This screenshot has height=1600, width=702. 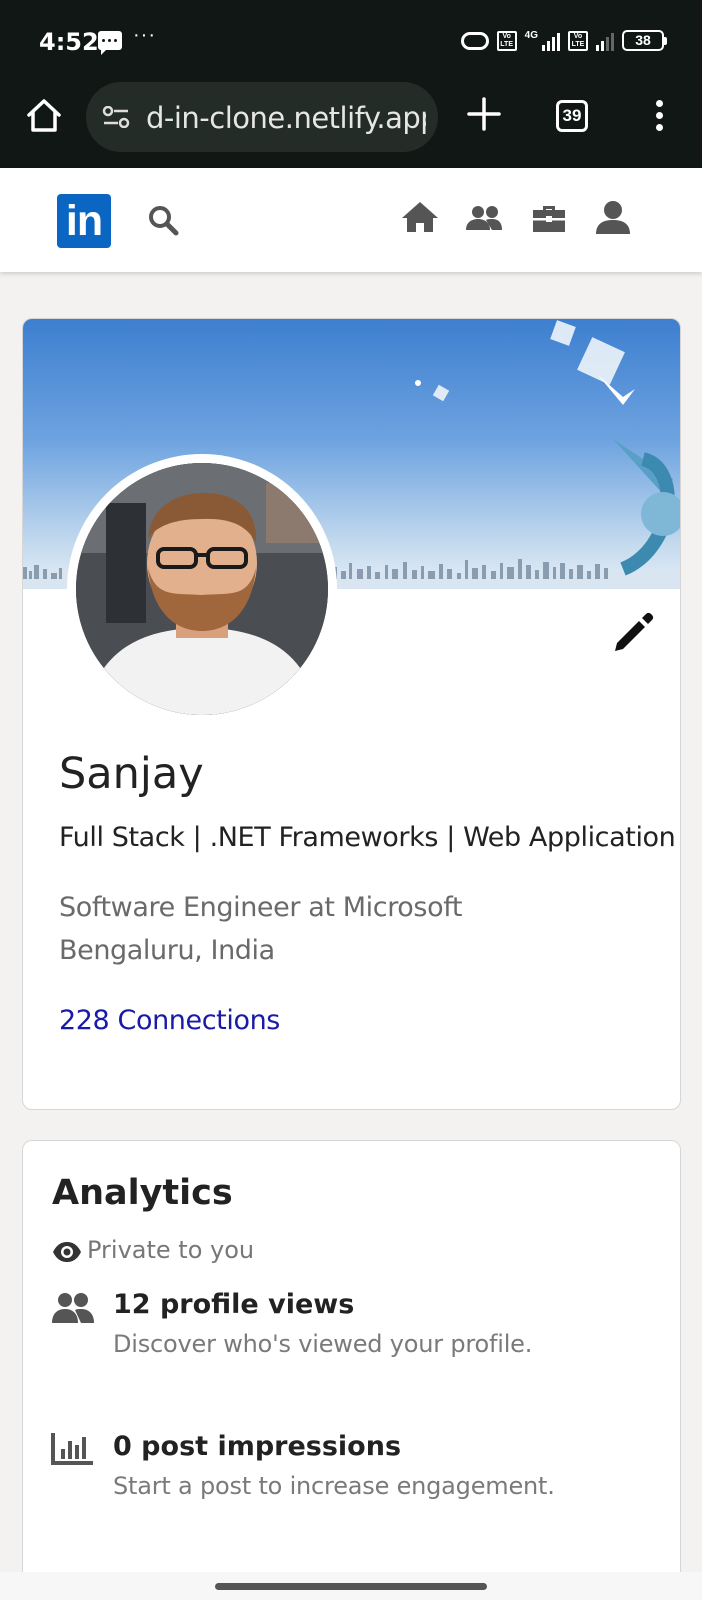 What do you see at coordinates (202, 589) in the screenshot?
I see `profile-photo` at bounding box center [202, 589].